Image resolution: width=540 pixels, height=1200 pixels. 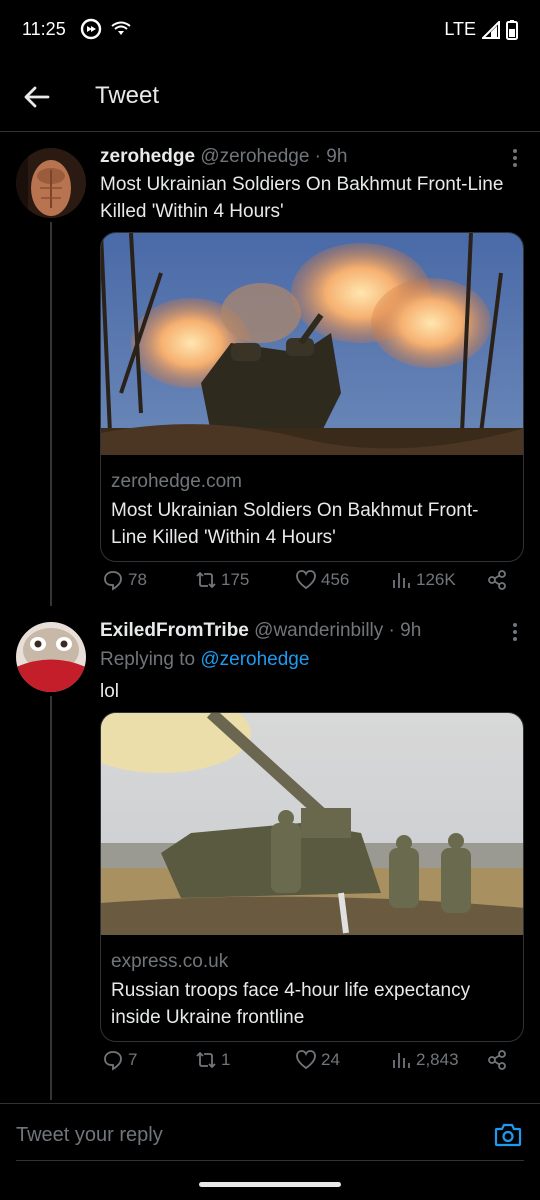 What do you see at coordinates (106, 29) in the screenshot?
I see `status-icons-left` at bounding box center [106, 29].